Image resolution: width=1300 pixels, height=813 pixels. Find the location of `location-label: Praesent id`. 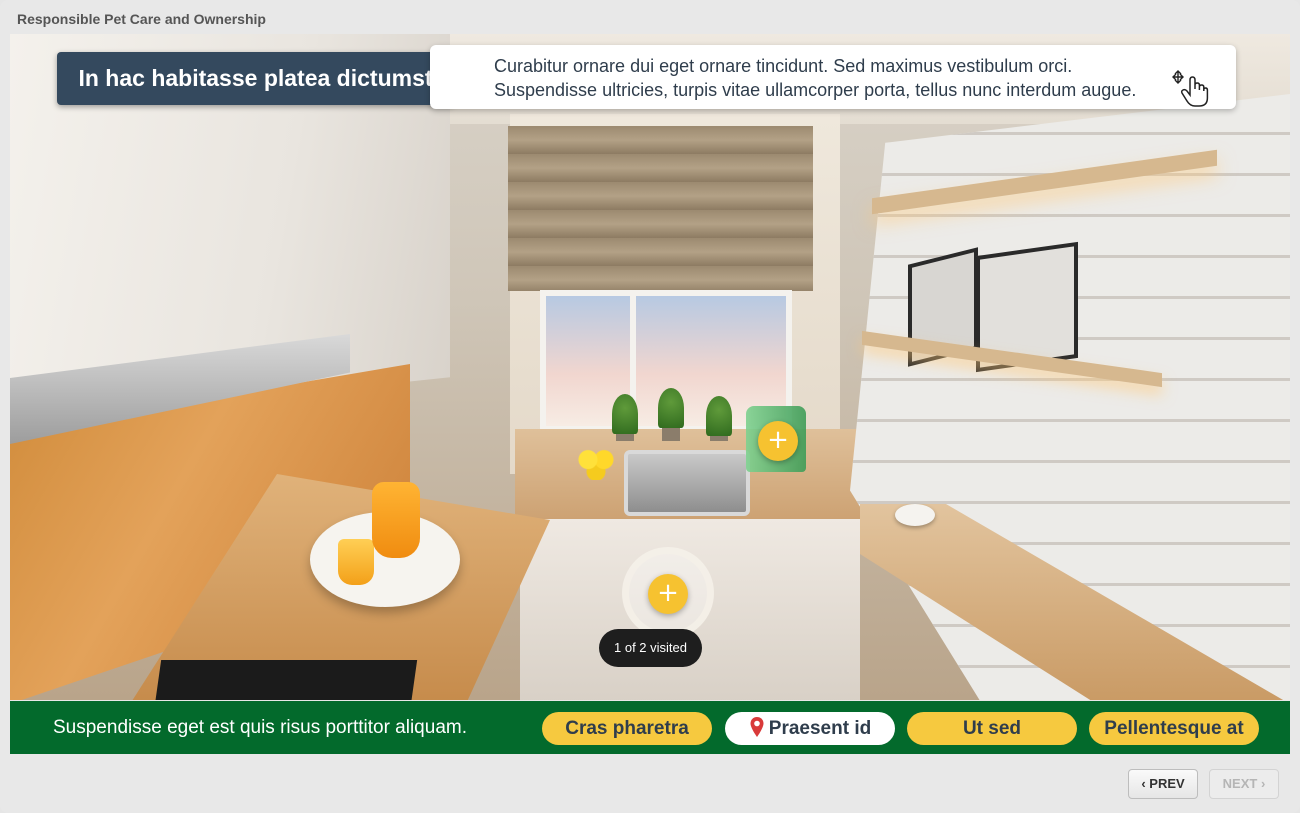

location-label: Praesent id is located at coordinates (820, 728).